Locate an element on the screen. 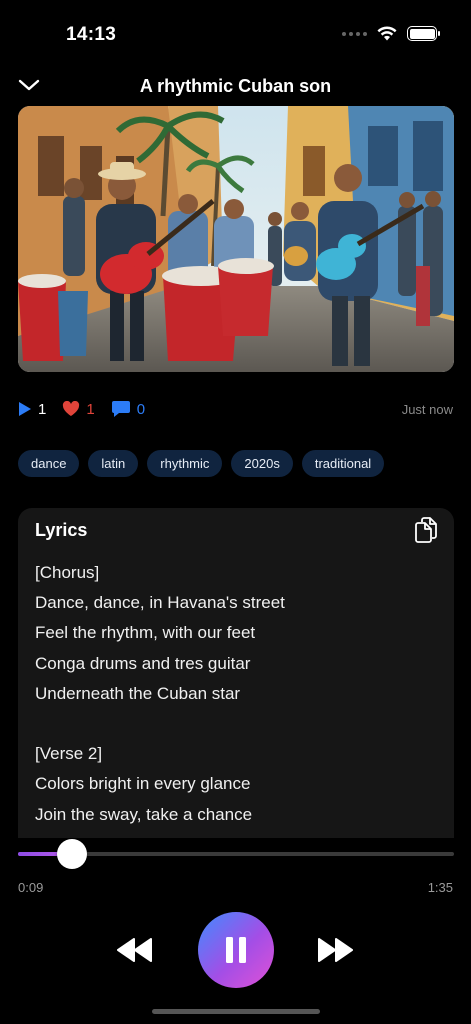 The height and width of the screenshot is (1024, 471). wifi-icon is located at coordinates (387, 33).